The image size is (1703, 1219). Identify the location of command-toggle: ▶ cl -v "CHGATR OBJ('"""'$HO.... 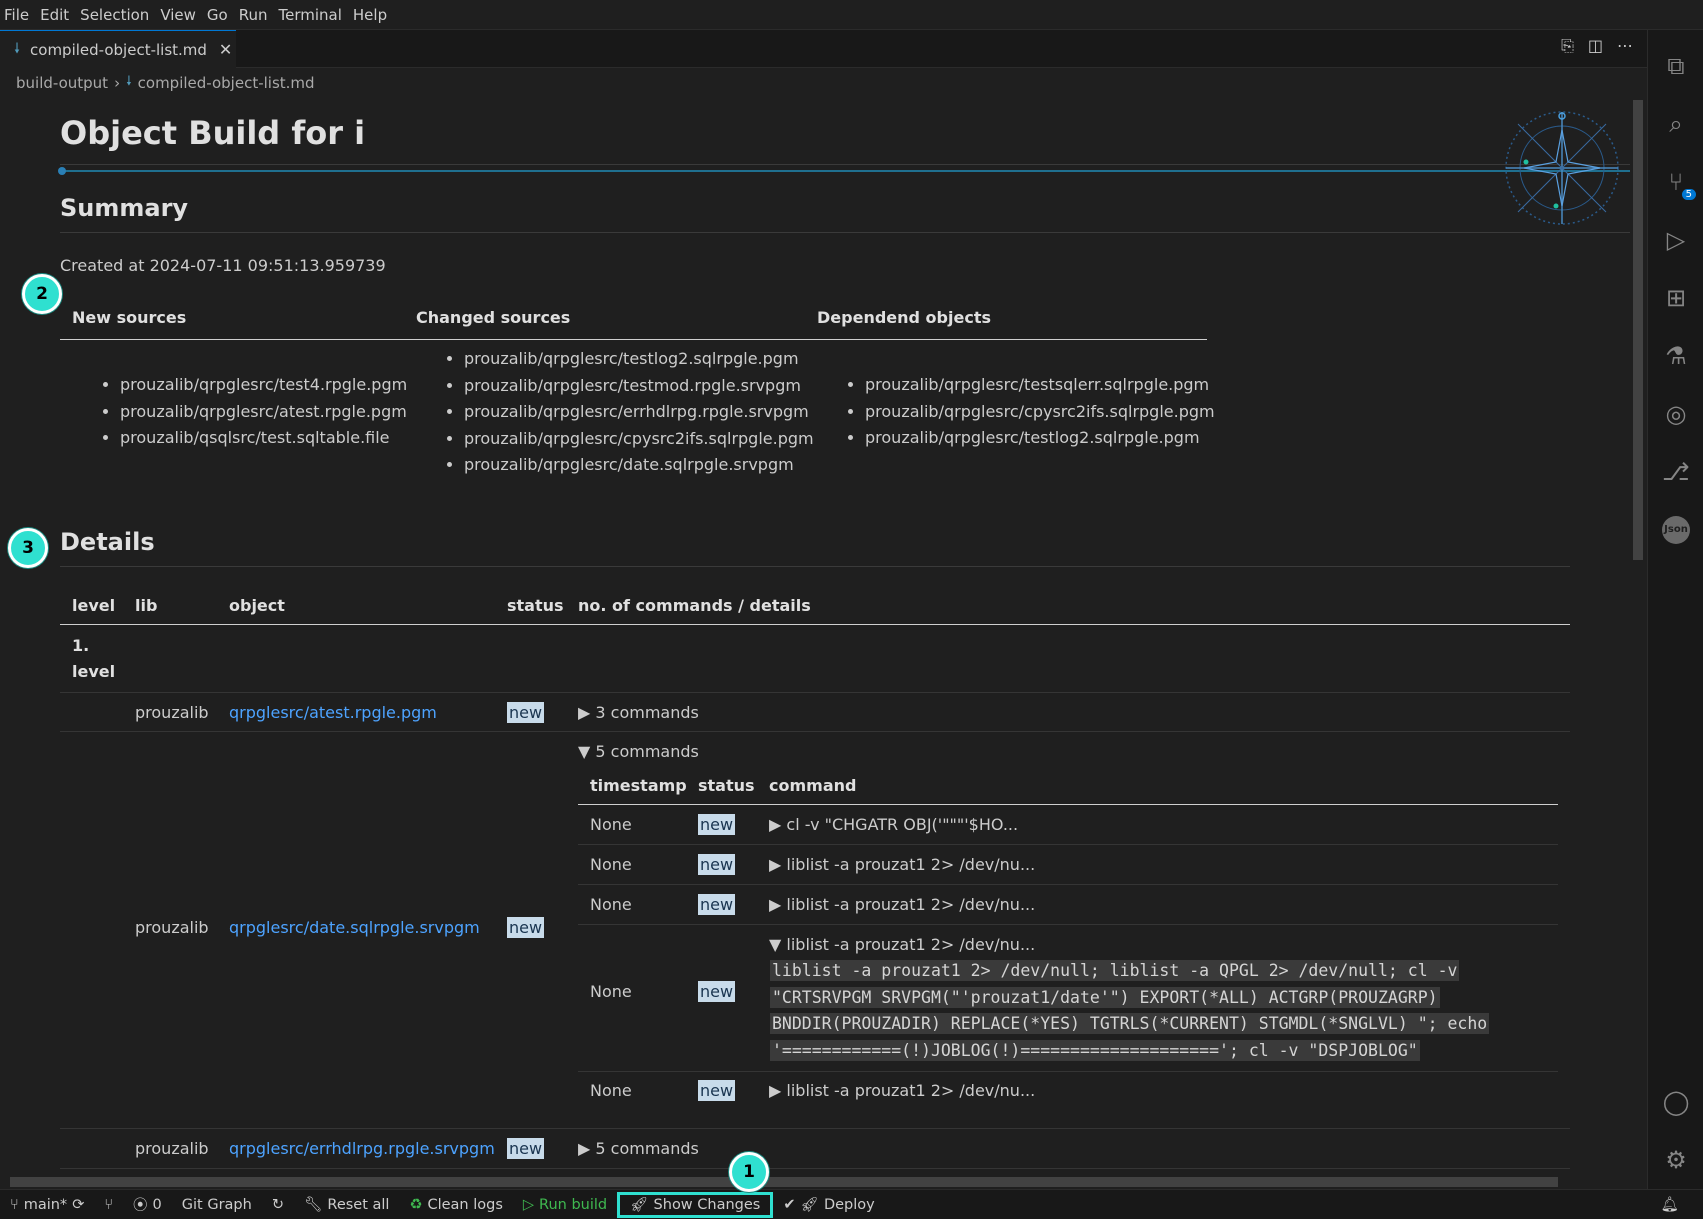
(893, 824).